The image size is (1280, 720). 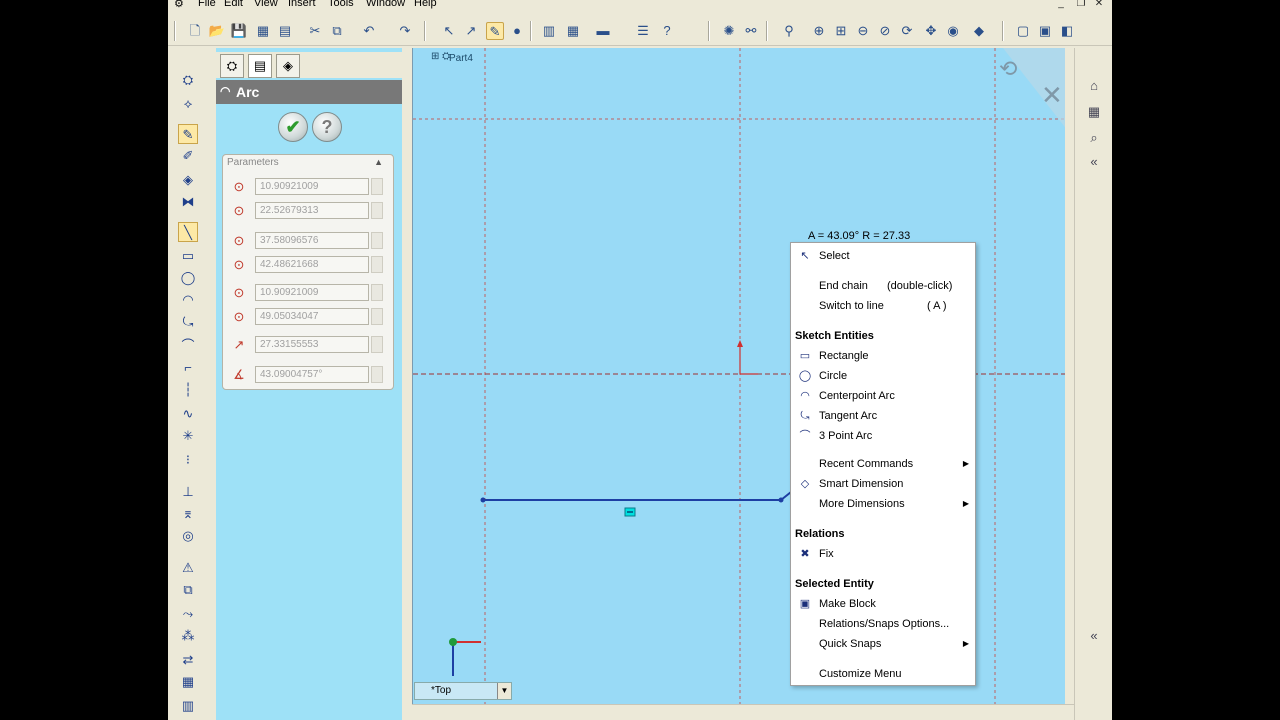 What do you see at coordinates (293, 127) in the screenshot?
I see `ok-button: ✔` at bounding box center [293, 127].